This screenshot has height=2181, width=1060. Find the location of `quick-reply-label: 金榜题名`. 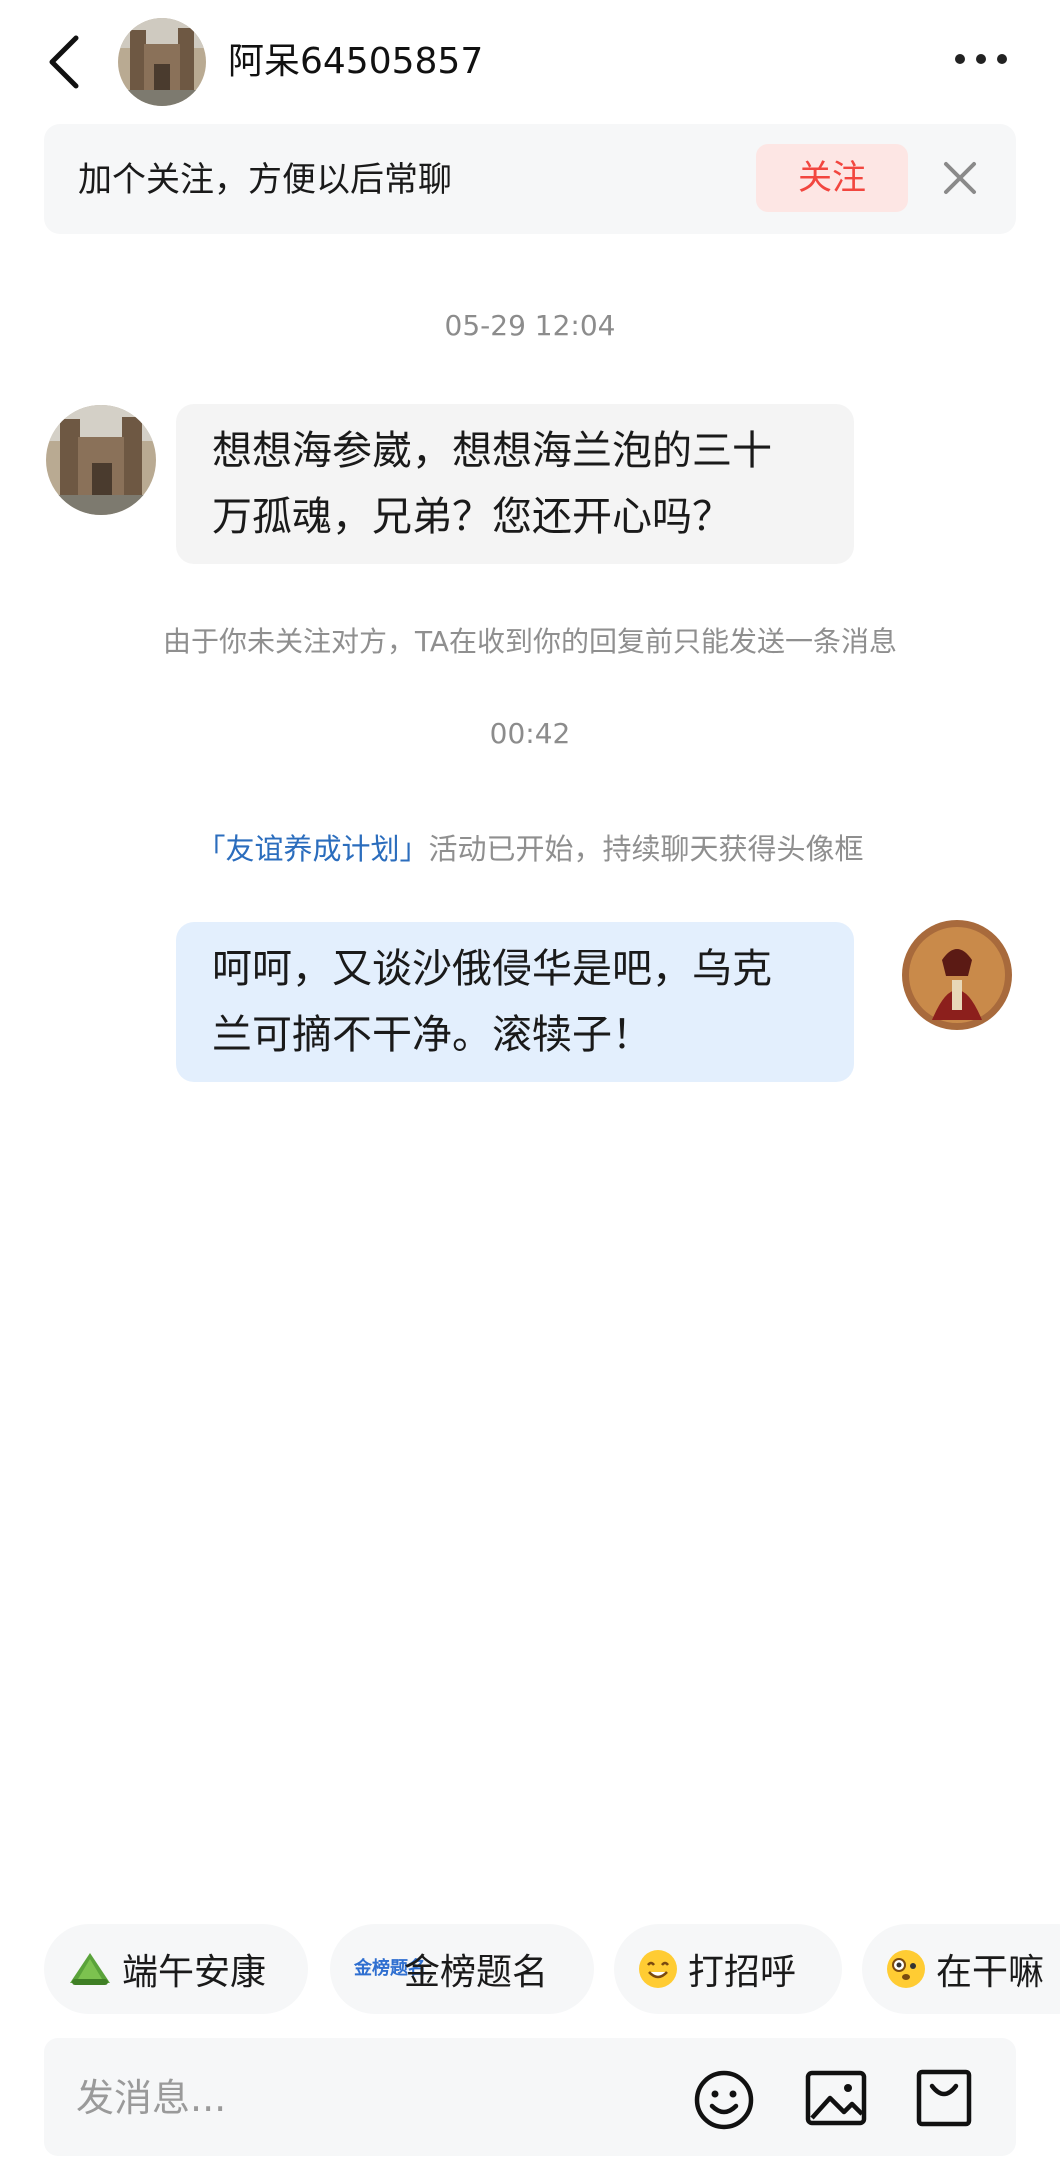

quick-reply-label: 金榜题名 is located at coordinates (476, 1972).